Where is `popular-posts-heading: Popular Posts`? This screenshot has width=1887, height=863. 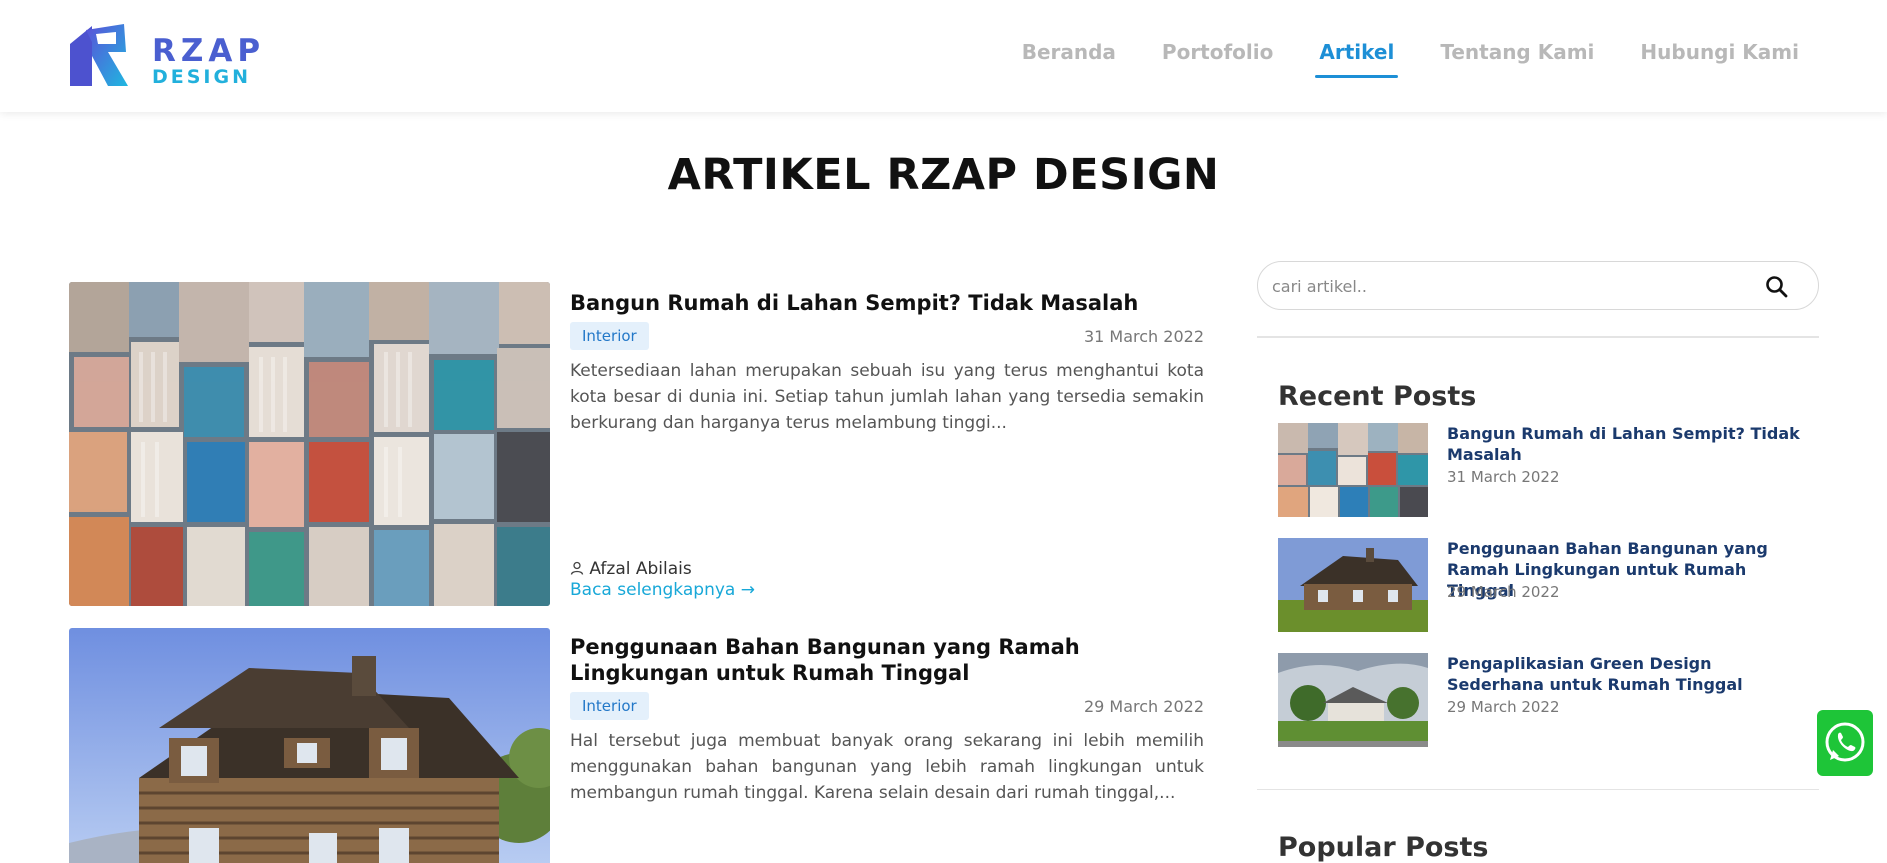
popular-posts-heading: Popular Posts is located at coordinates (1383, 847).